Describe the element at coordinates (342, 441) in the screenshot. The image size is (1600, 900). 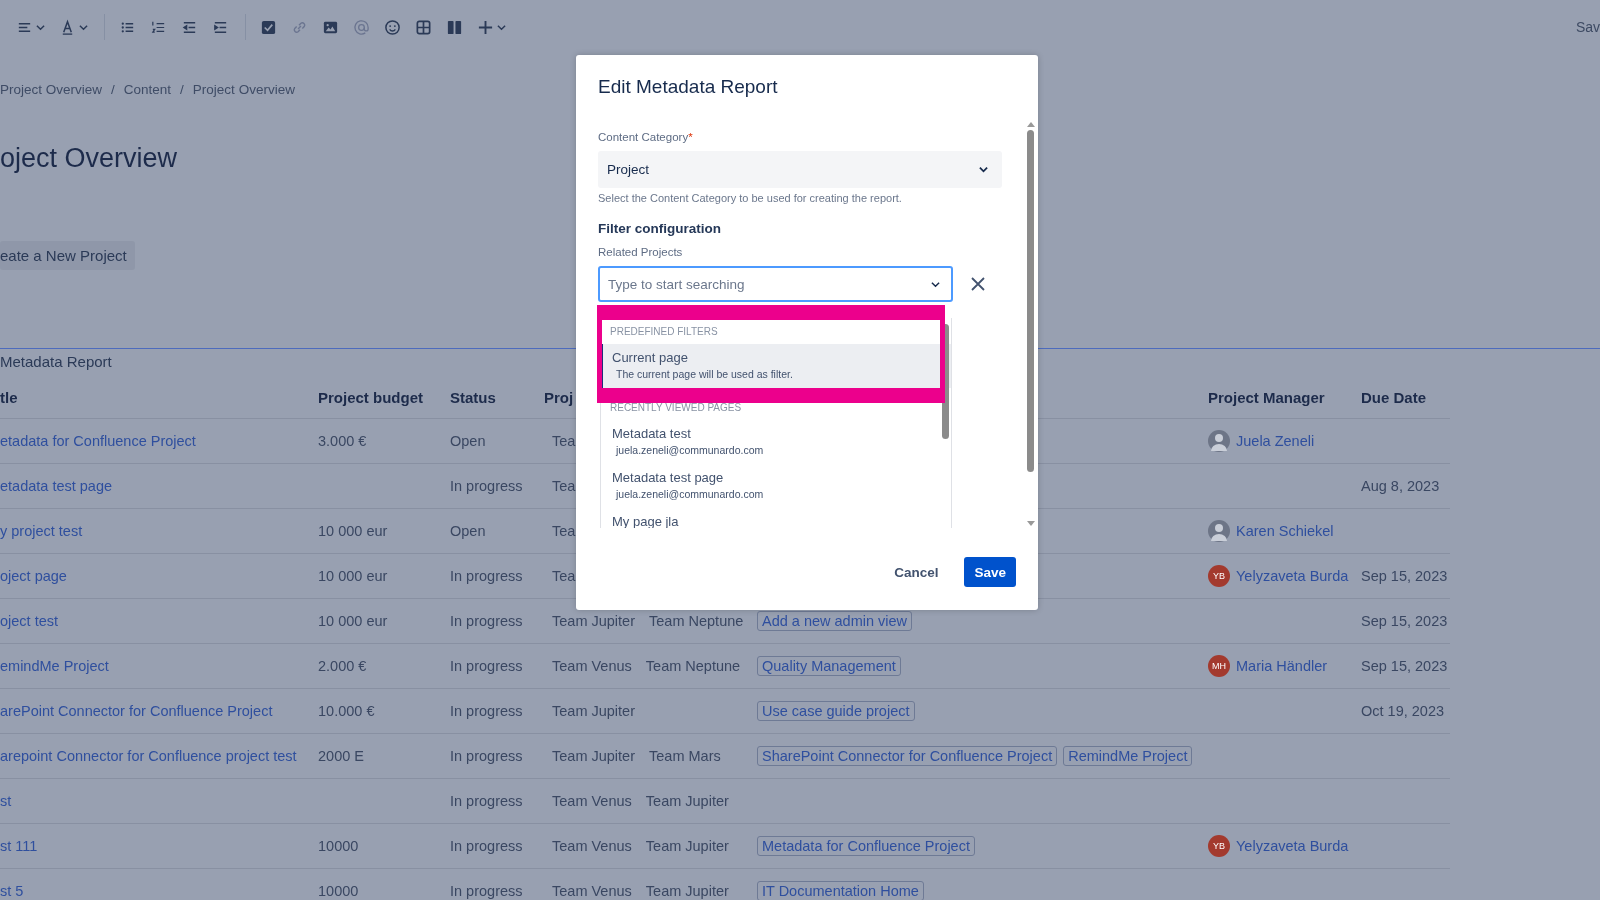
I see `budget-text: 3.000 €` at that location.